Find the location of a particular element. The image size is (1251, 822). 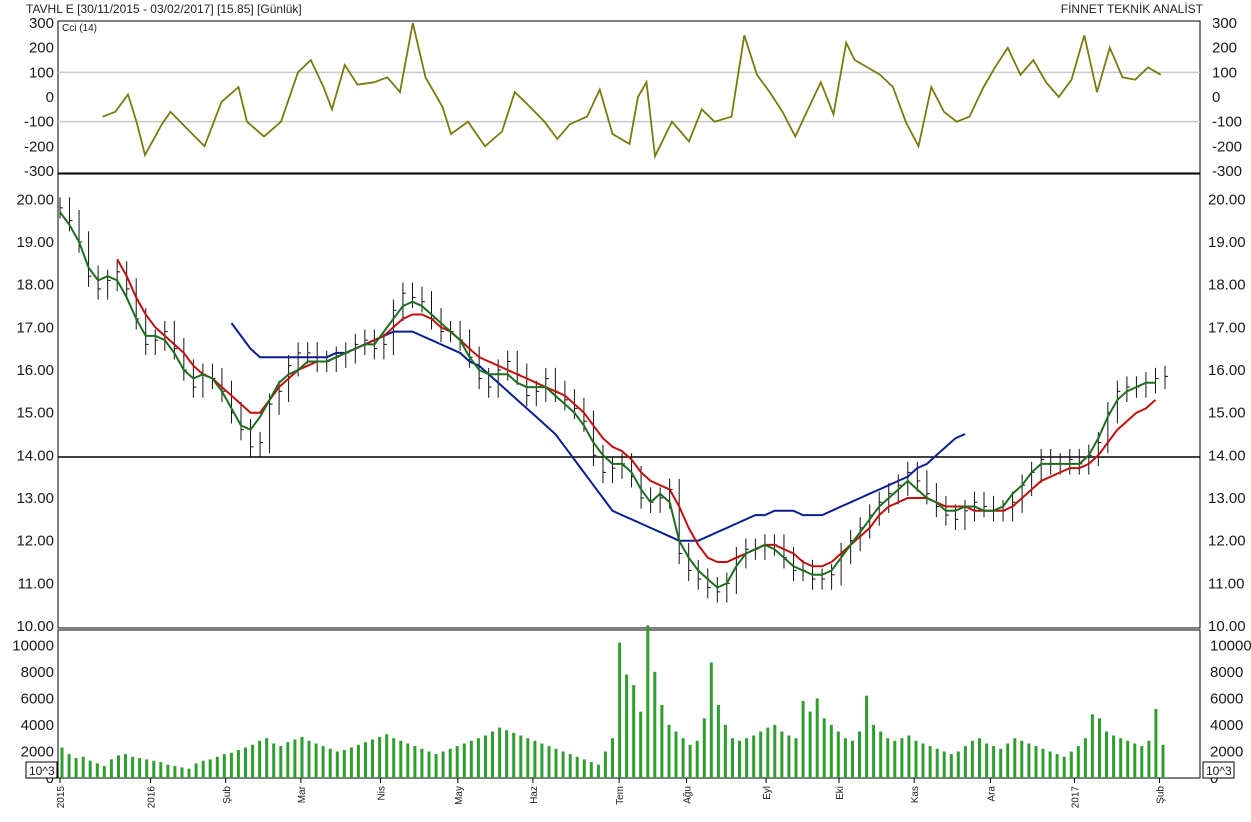

cci-reference-lines is located at coordinates (629, 97).